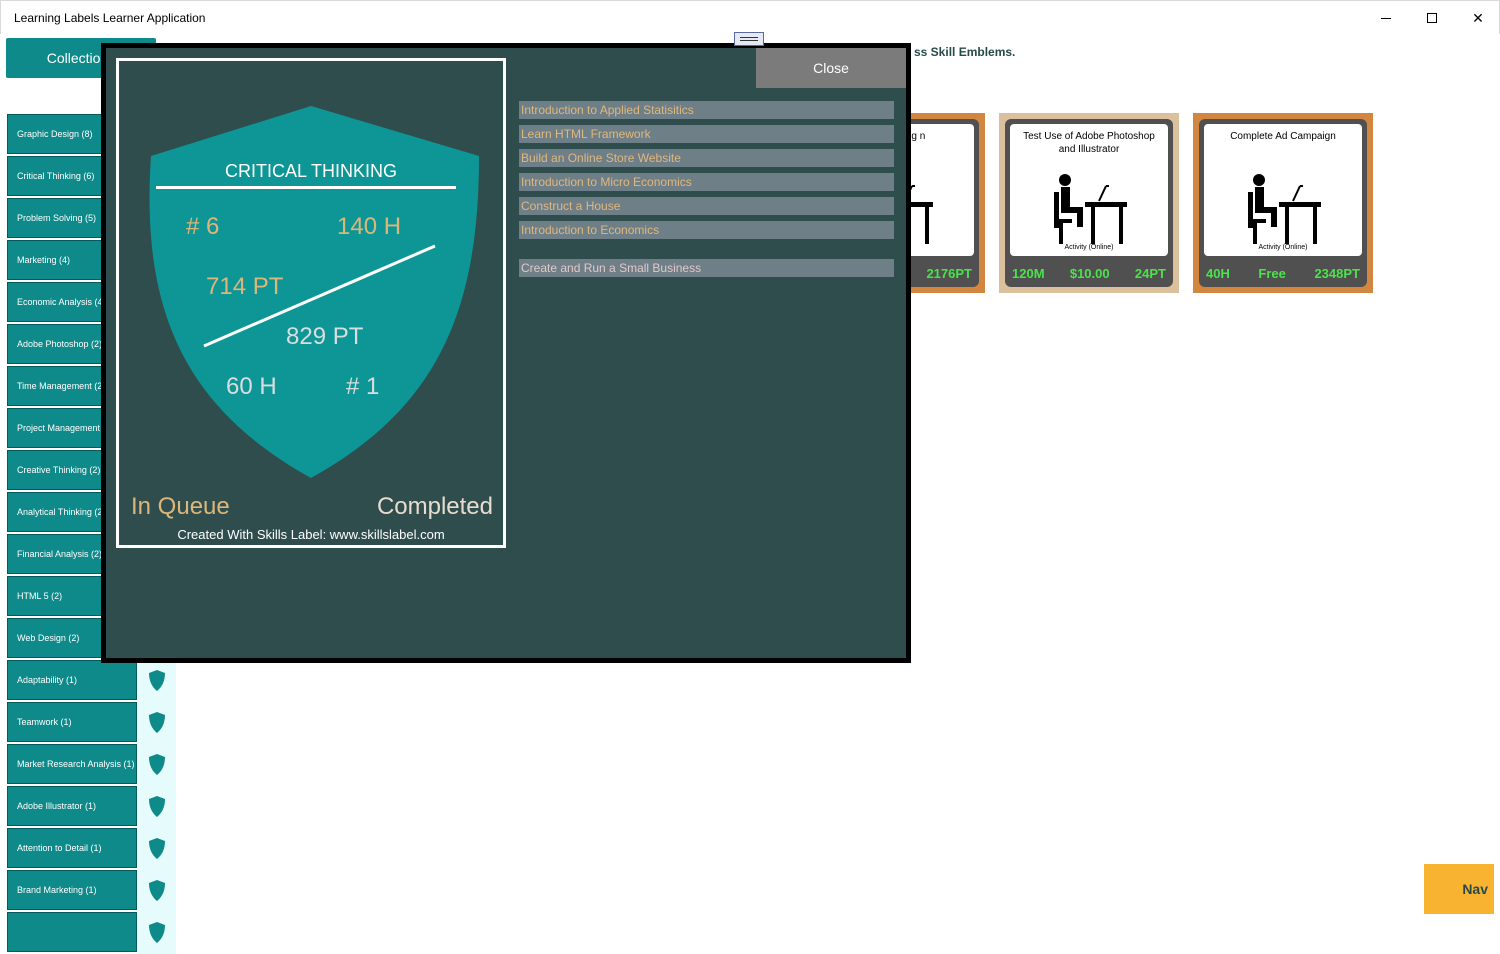 The height and width of the screenshot is (954, 1500). I want to click on close-window-button: ✕, so click(1477, 18).